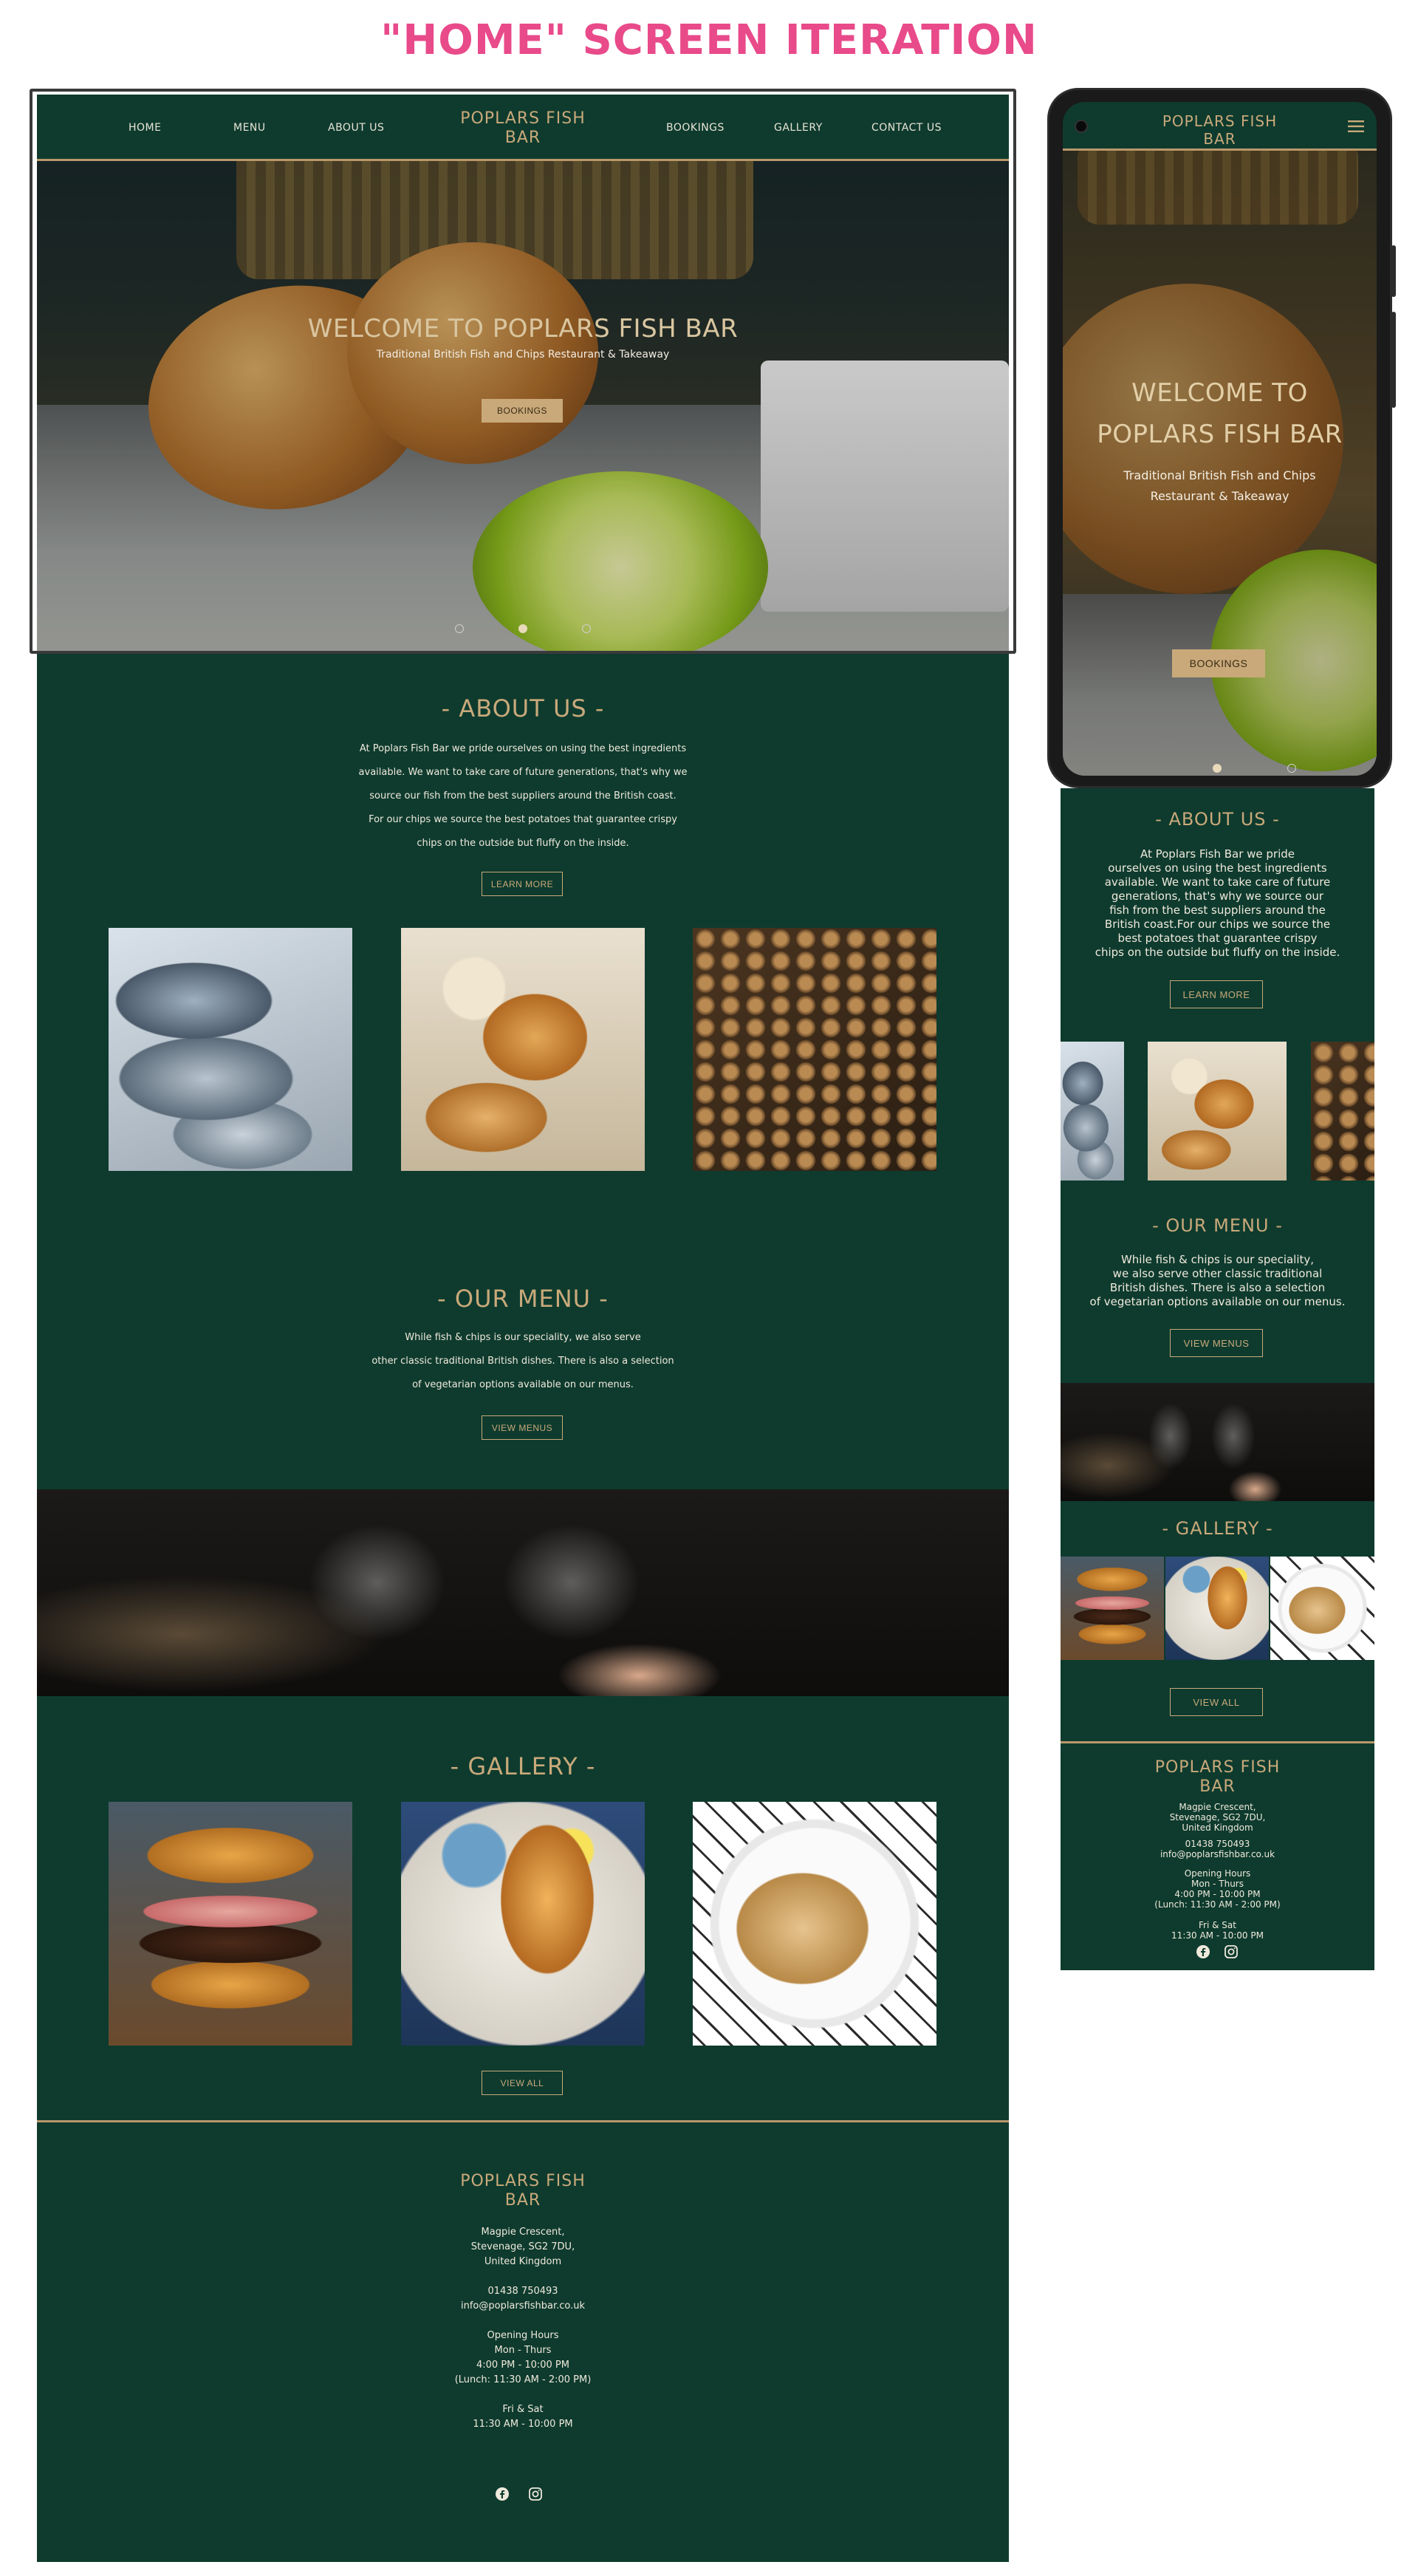 The height and width of the screenshot is (2576, 1418). Describe the element at coordinates (1217, 1442) in the screenshot. I see `mobile-banner-wine-glasses` at that location.